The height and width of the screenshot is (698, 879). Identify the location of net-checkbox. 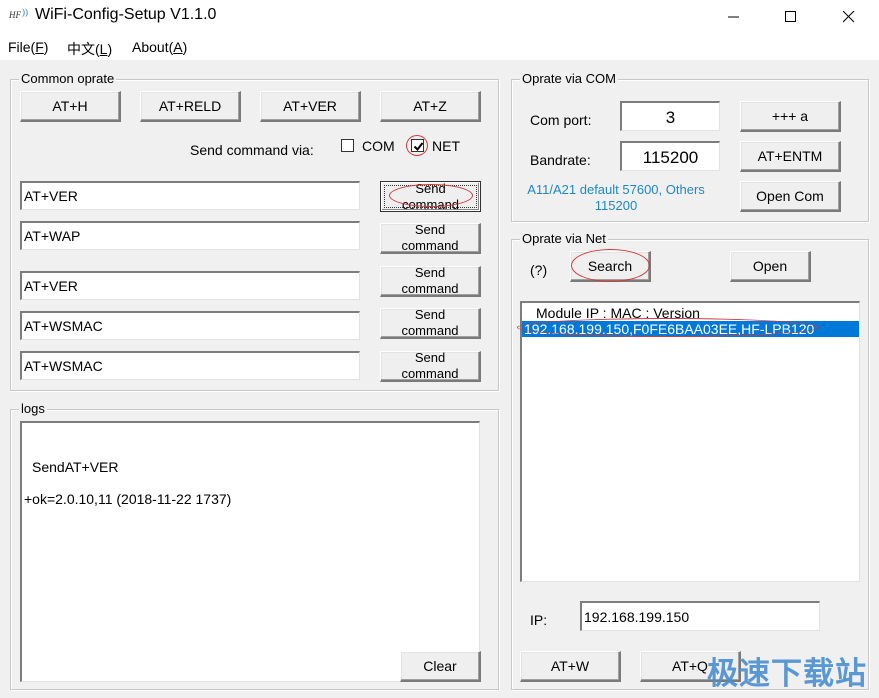
(417, 145).